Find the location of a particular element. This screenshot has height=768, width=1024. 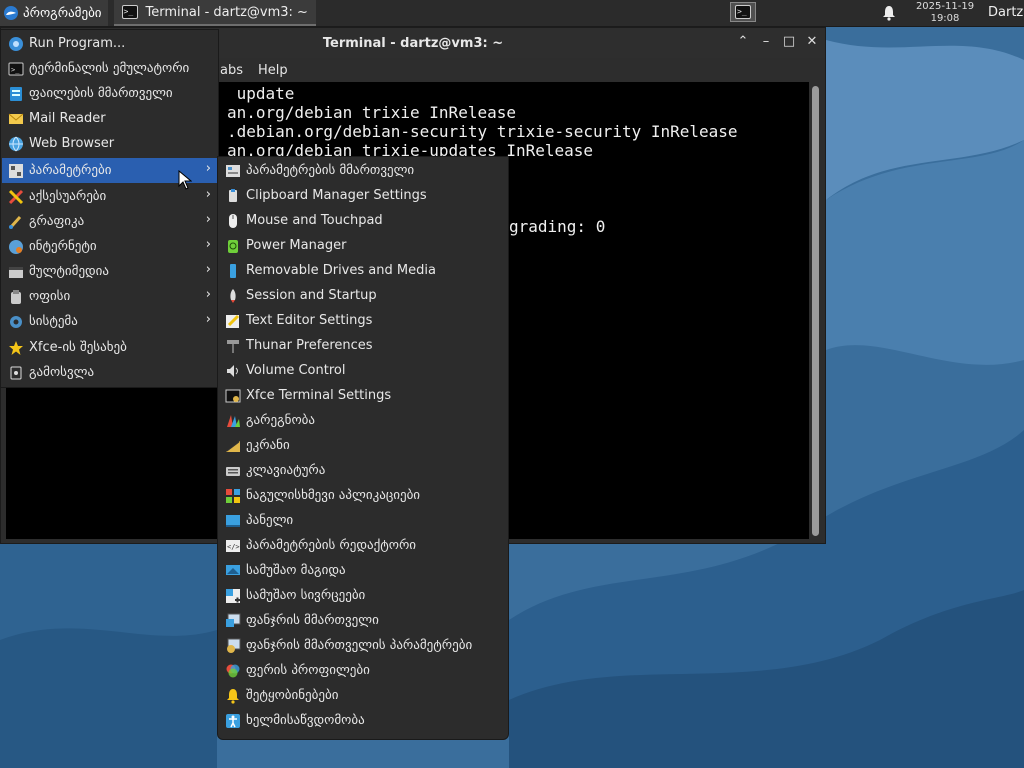

submenu-item-panel: პანელი is located at coordinates (363, 520).